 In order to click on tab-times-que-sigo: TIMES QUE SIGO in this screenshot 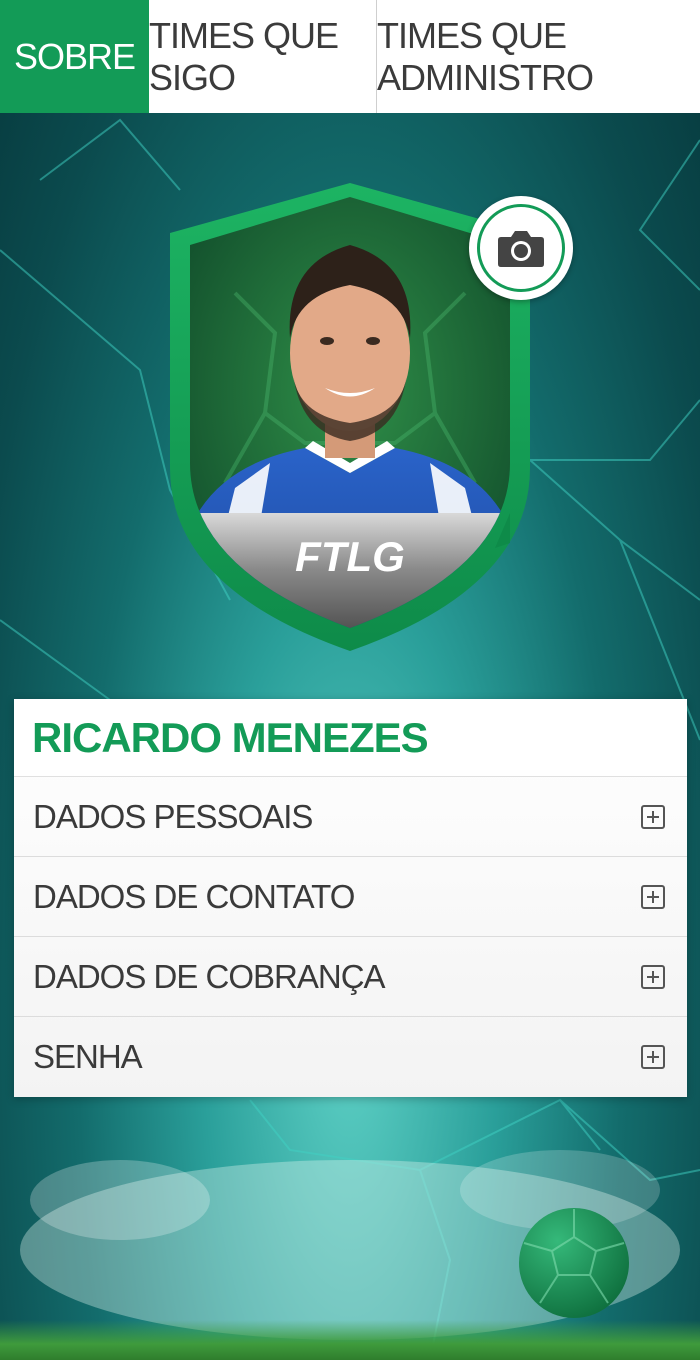, I will do `click(263, 56)`.